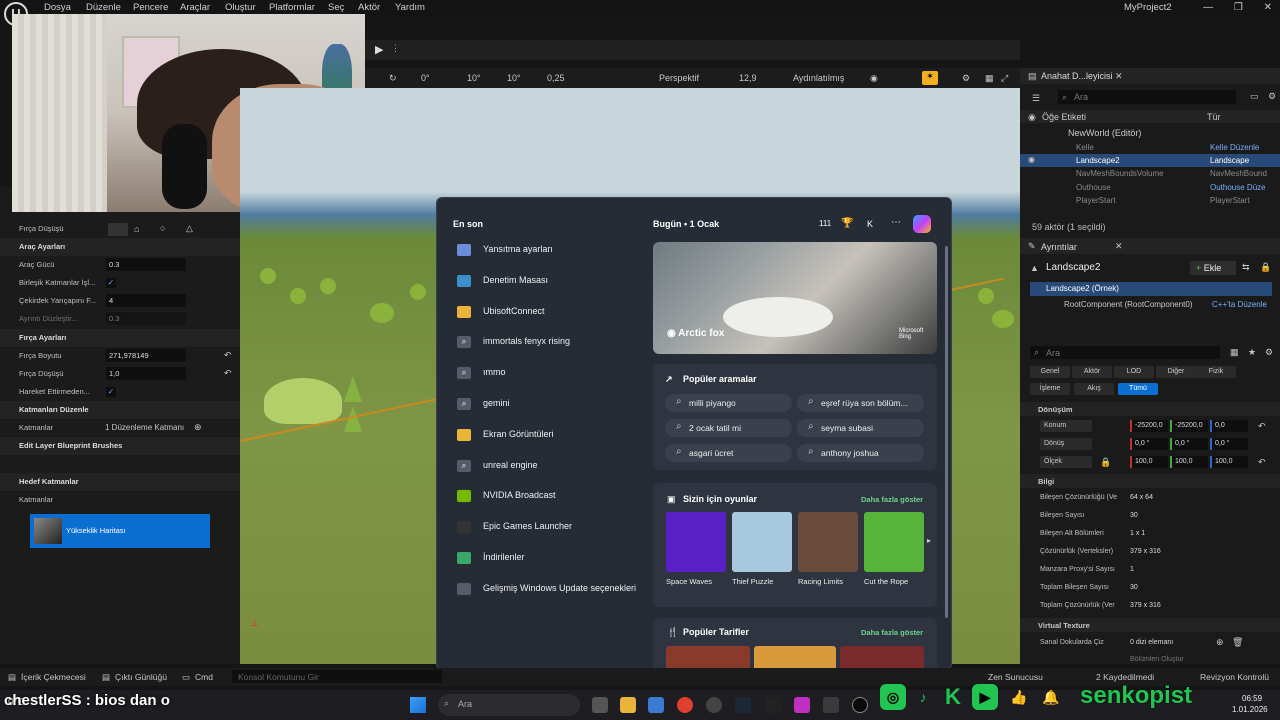 The width and height of the screenshot is (1280, 720). Describe the element at coordinates (1104, 133) in the screenshot. I see `world-row: NewWorld (Editör)` at that location.